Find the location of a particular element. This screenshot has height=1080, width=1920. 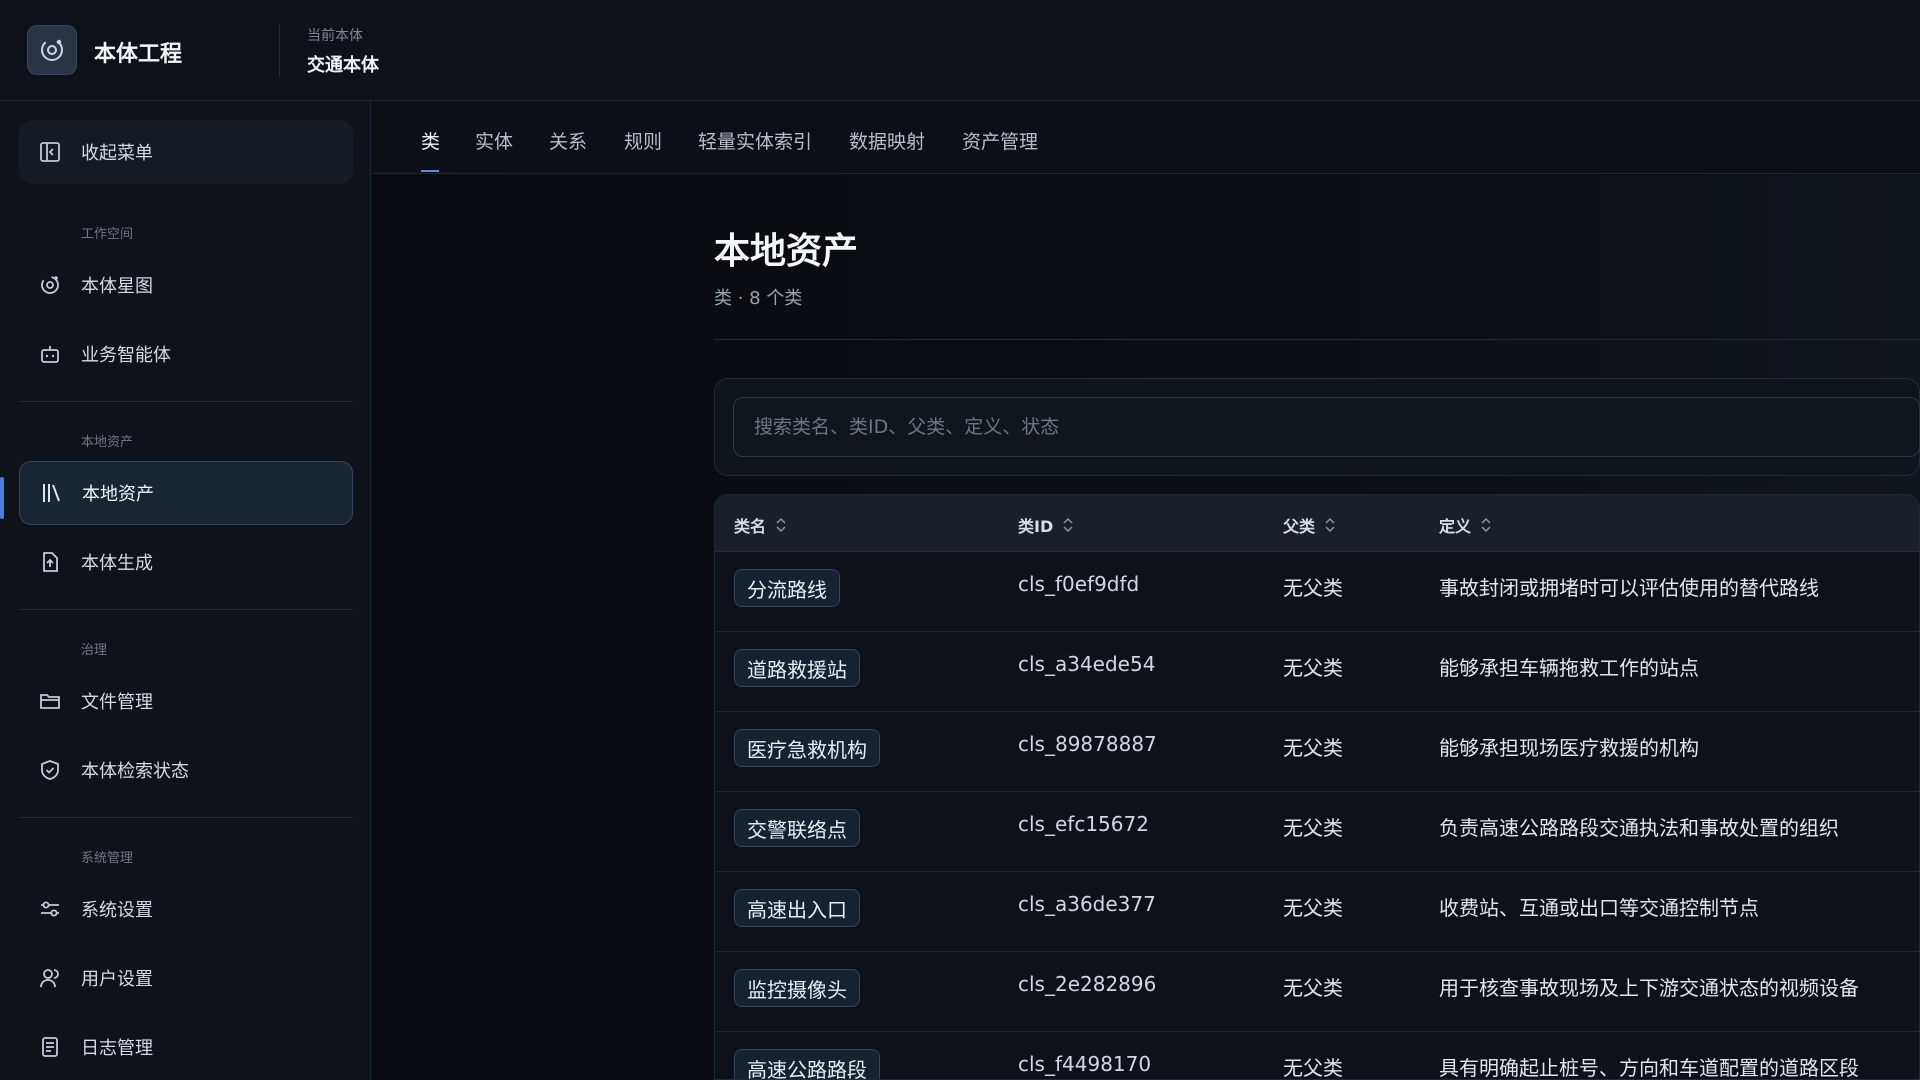

table-row: 道路救援站 cls_a34ede54 无父类 能够承担车辆拖救工作的站点 is located at coordinates (1317, 672).